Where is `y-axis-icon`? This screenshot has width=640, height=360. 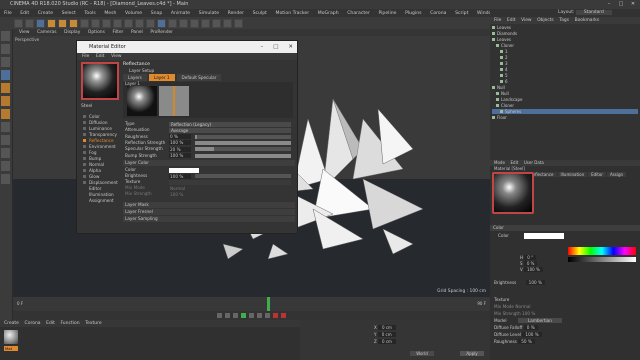 y-axis-icon is located at coordinates (95, 23).